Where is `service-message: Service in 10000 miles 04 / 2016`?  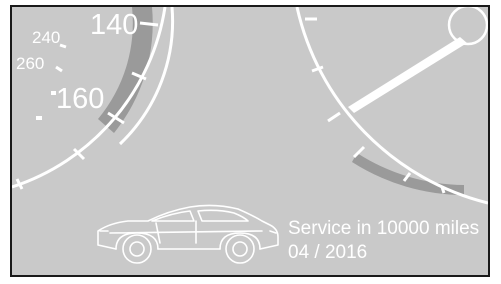
service-message: Service in 10000 miles 04 / 2016 is located at coordinates (383, 241).